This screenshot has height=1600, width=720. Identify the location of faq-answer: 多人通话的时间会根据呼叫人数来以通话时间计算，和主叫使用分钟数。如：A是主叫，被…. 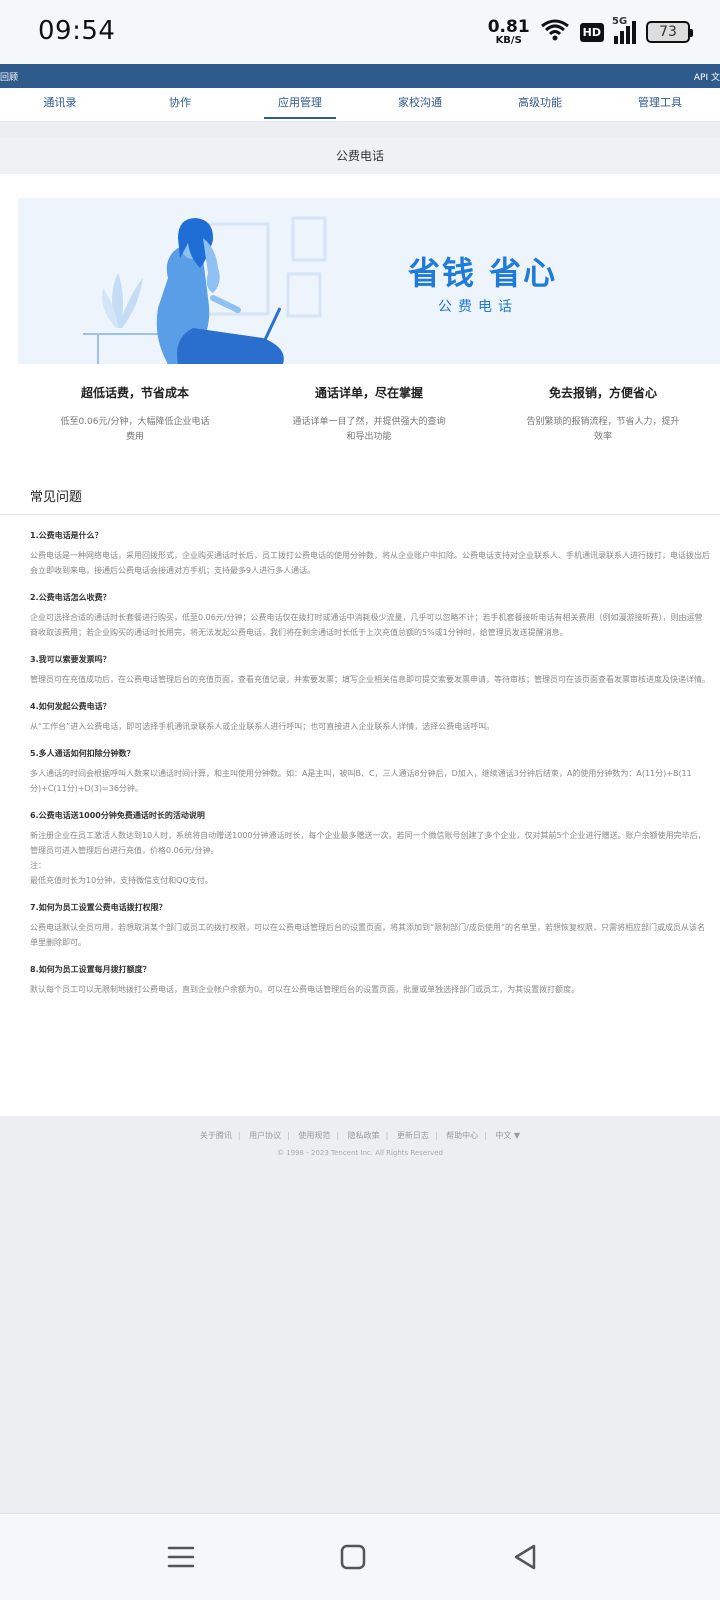
(361, 781).